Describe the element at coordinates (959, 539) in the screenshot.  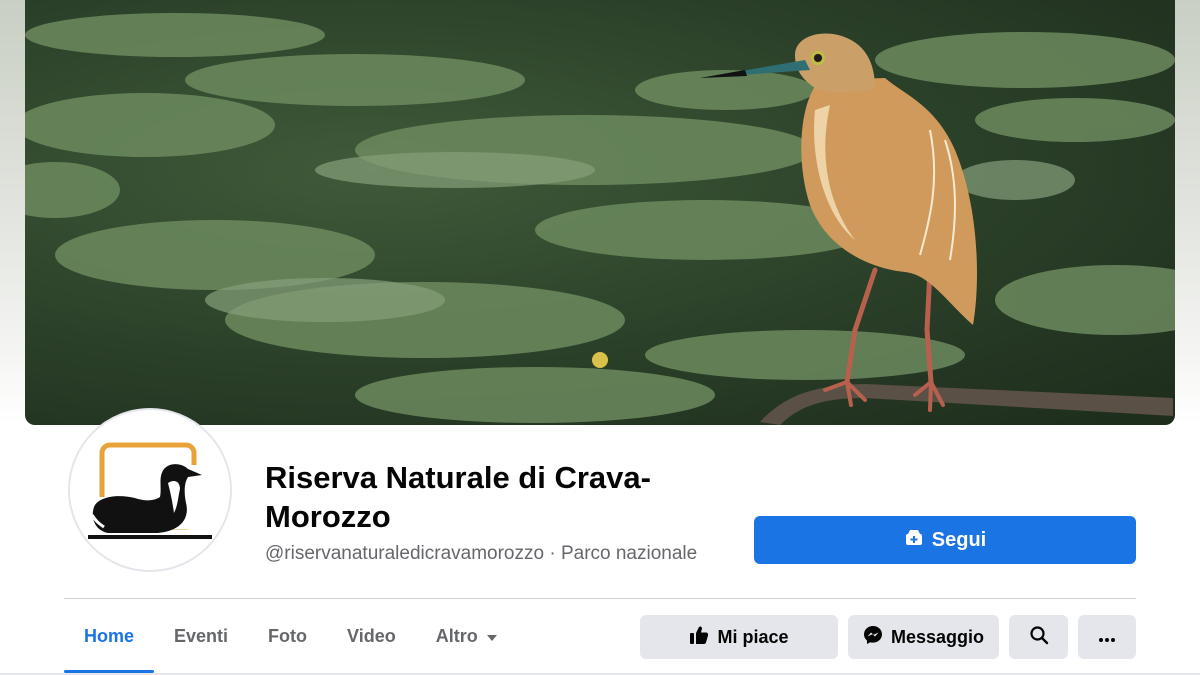
I see `follow-button-label: Segui` at that location.